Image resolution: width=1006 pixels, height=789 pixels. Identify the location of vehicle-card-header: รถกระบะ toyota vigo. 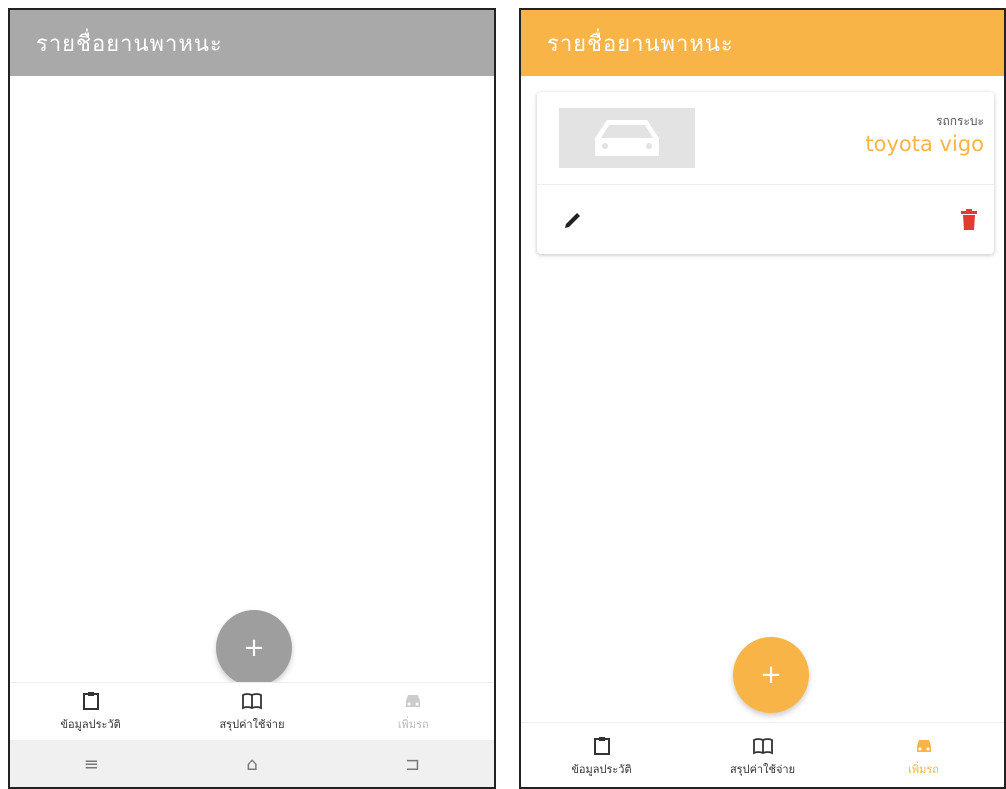
(765, 138).